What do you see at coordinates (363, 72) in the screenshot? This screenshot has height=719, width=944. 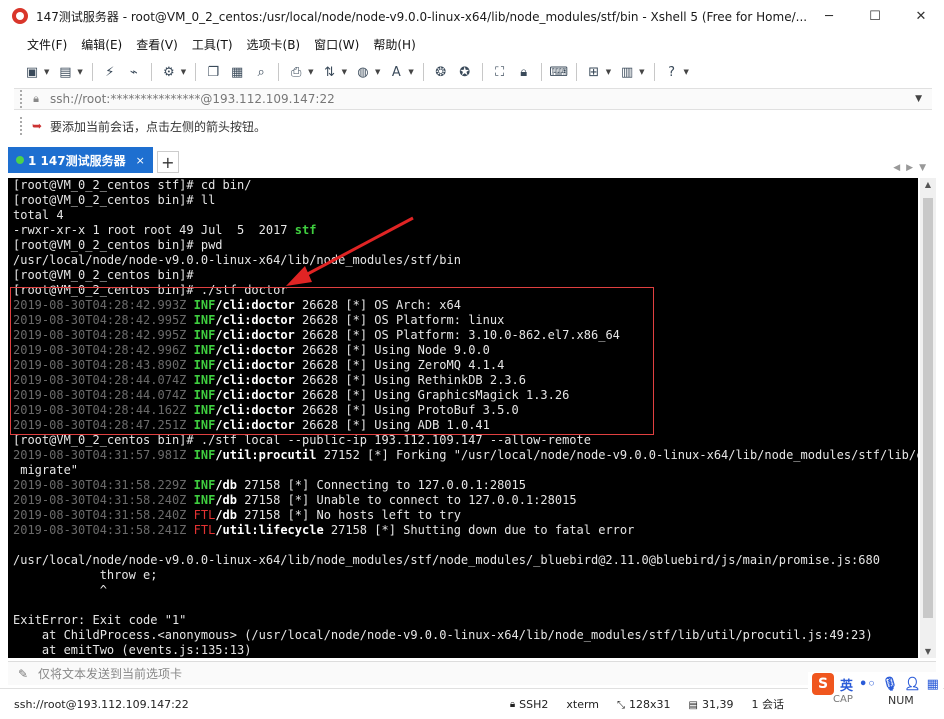 I see `globe-icon: ◍` at bounding box center [363, 72].